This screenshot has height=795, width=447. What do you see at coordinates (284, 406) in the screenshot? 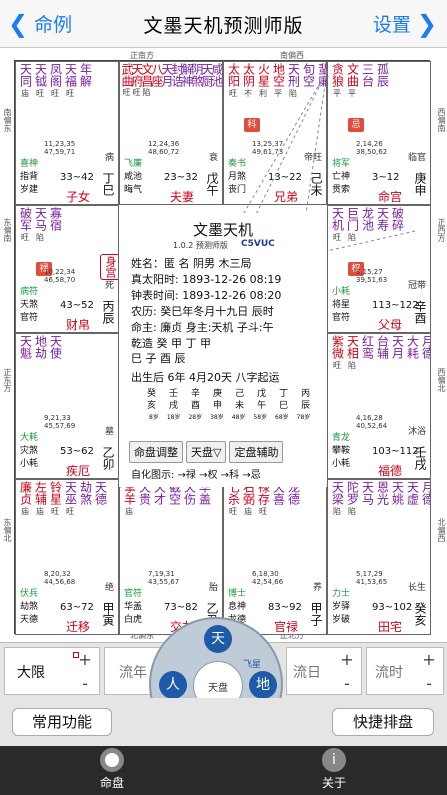
I see `dayun-branch: 巳` at bounding box center [284, 406].